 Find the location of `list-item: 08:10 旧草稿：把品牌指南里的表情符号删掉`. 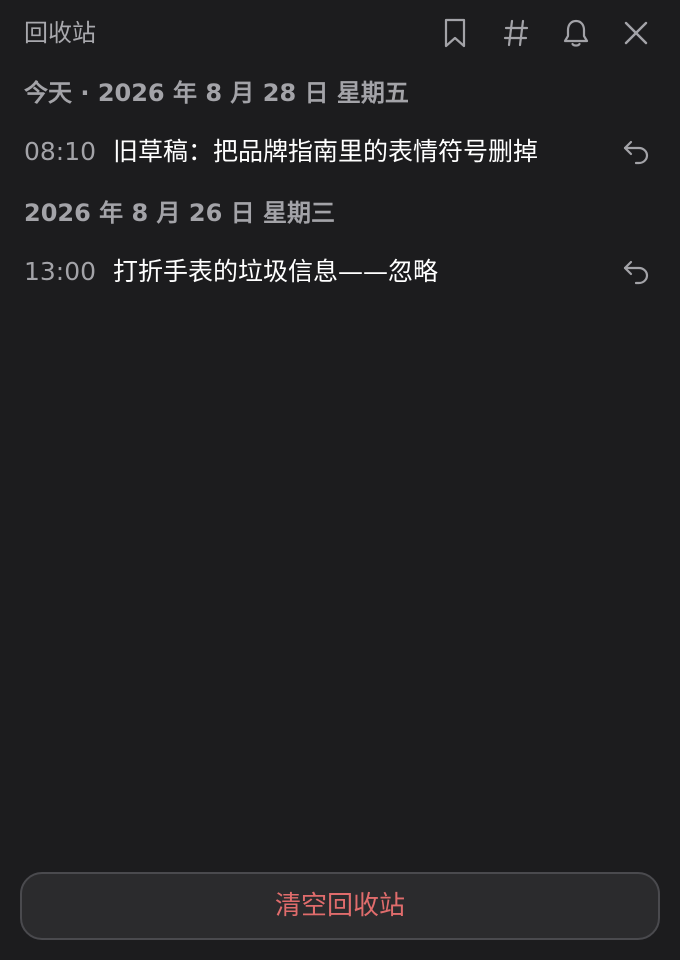

list-item: 08:10 旧草稿：把品牌指南里的表情符号删掉 is located at coordinates (340, 152).